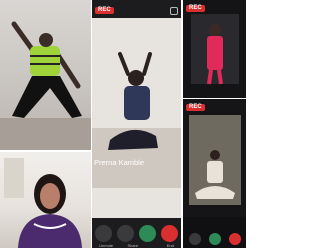 Image resolution: width=320 pixels, height=248 pixels. Describe the element at coordinates (170, 245) in the screenshot. I see `control-label: End` at that location.